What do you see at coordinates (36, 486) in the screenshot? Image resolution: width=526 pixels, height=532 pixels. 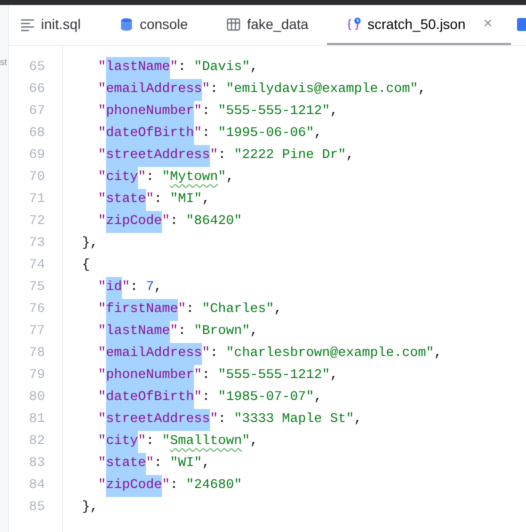 I see `line-number: 84` at bounding box center [36, 486].